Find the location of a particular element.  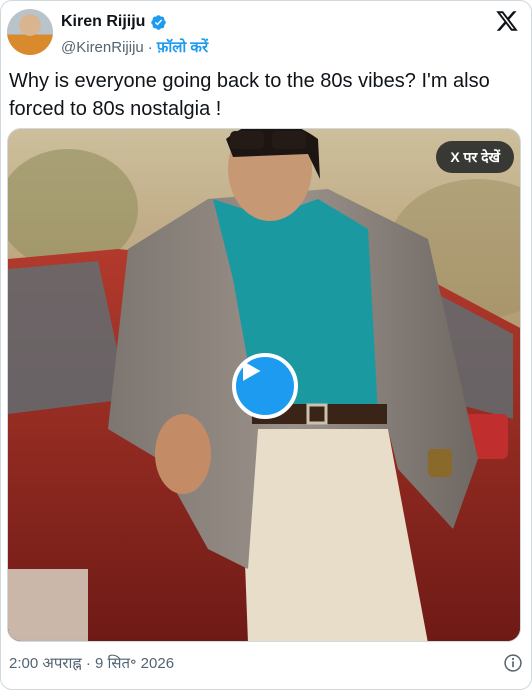

watch-on-x-button: X पर देखें is located at coordinates (475, 157).